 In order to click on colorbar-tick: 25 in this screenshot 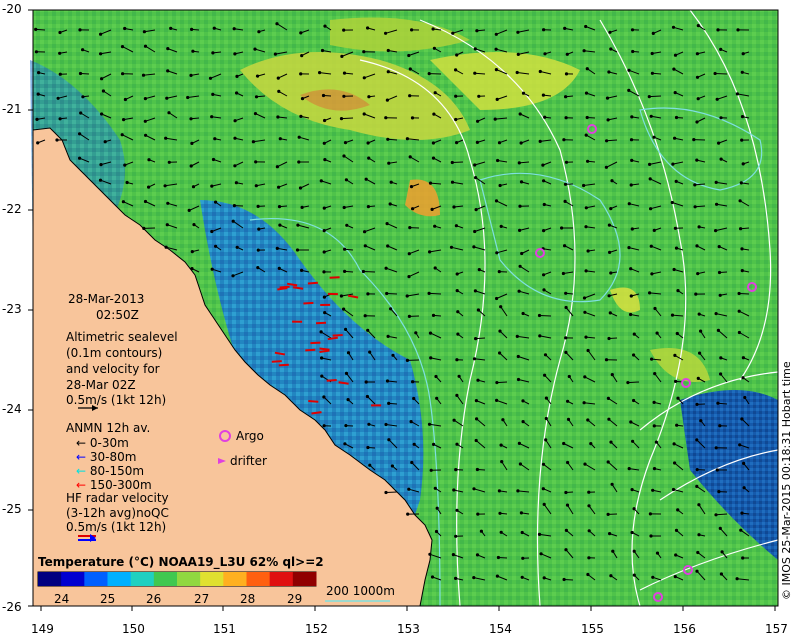, I will do `click(108, 599)`.